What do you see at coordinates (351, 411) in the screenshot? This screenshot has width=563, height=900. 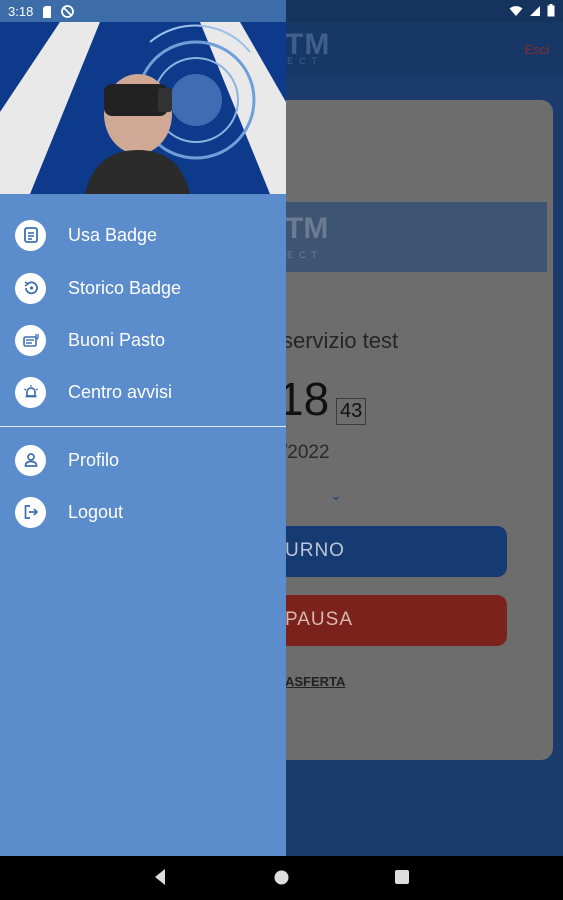 I see `clock-seconds: 43` at bounding box center [351, 411].